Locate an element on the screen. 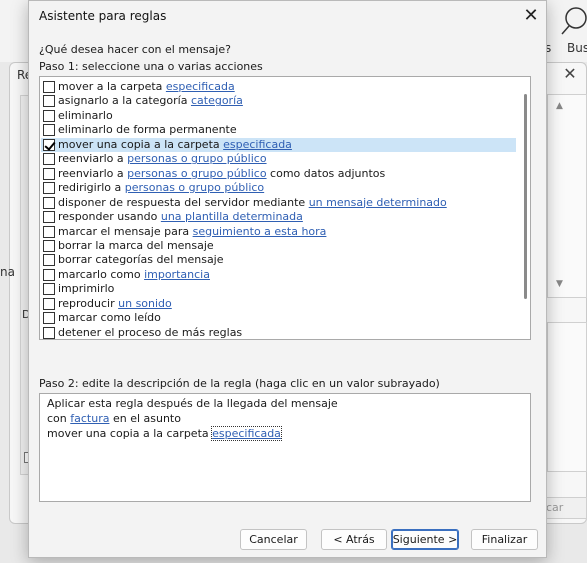 The width and height of the screenshot is (587, 563). action-link: importancia is located at coordinates (177, 274).